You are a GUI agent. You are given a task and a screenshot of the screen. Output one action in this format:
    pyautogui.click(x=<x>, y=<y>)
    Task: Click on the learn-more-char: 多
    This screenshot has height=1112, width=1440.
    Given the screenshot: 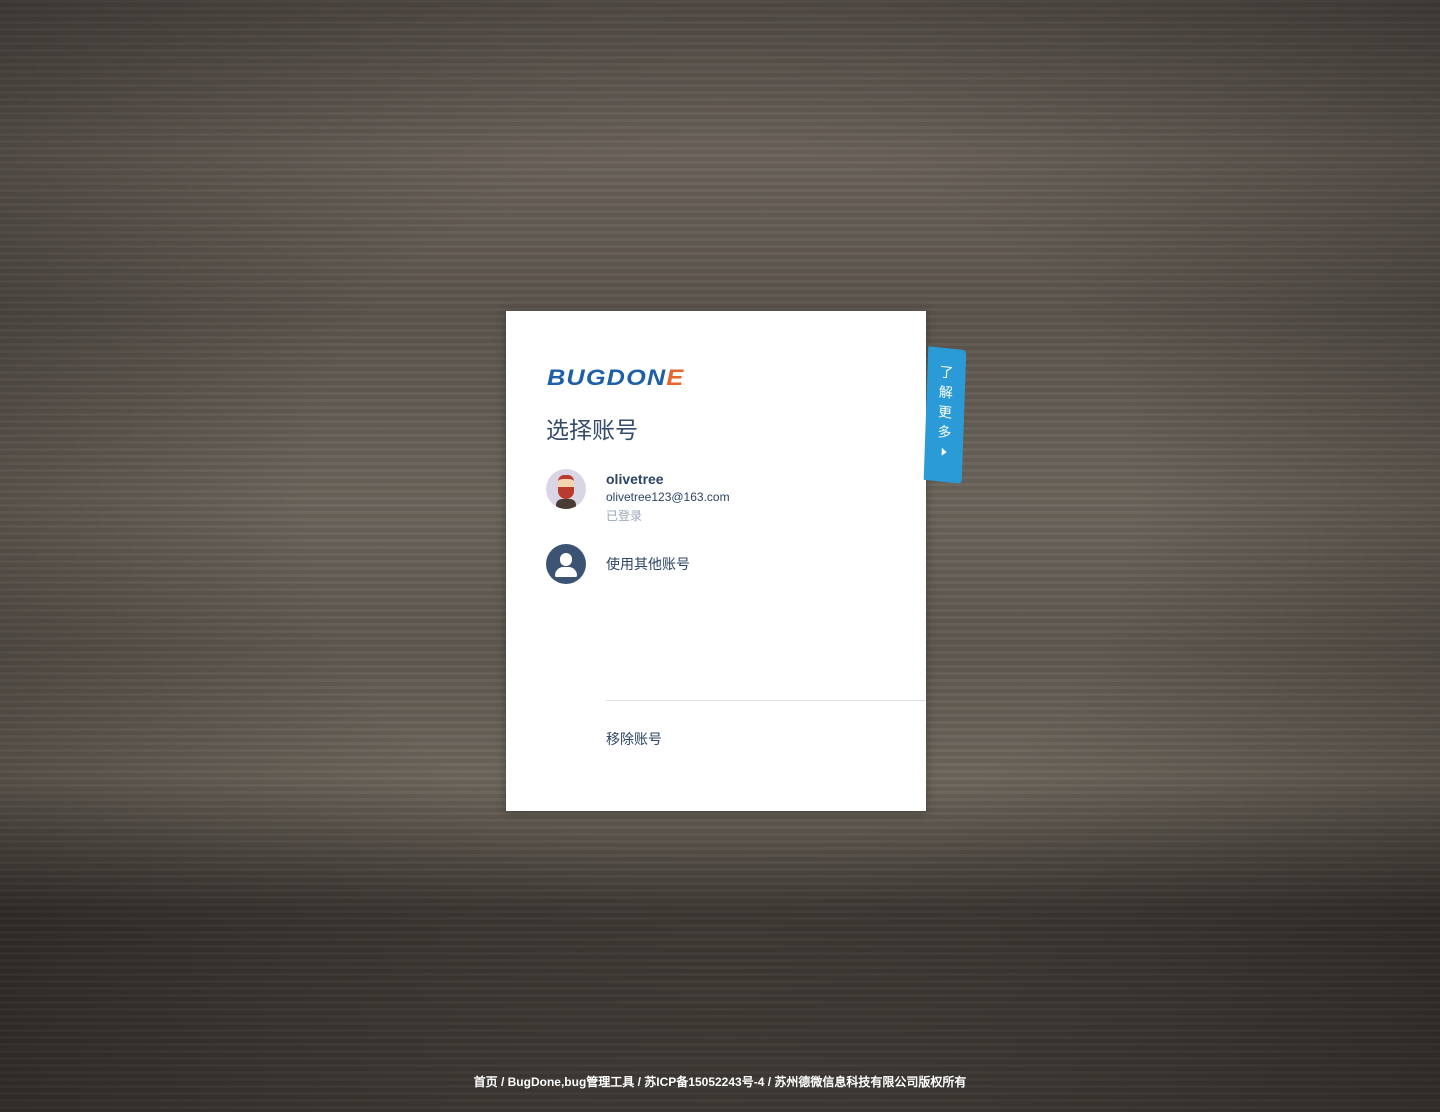 What is the action you would take?
    pyautogui.click(x=944, y=432)
    